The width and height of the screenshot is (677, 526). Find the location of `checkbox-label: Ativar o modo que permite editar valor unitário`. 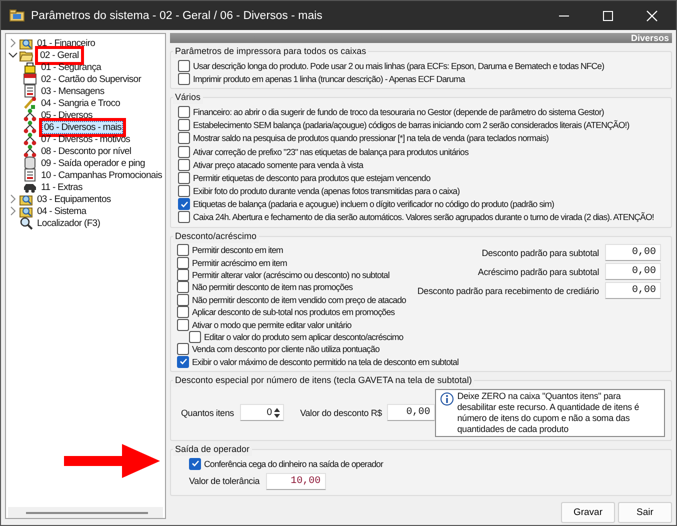

checkbox-label: Ativar o modo que permite editar valor unitário is located at coordinates (272, 325).